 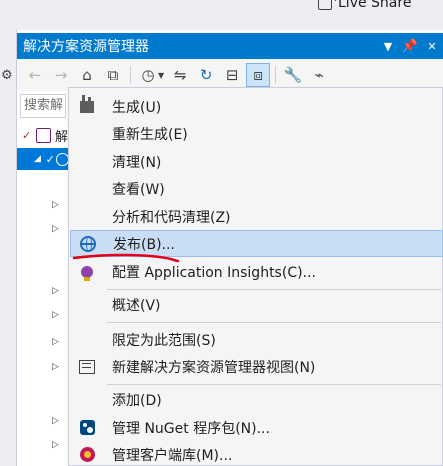 What do you see at coordinates (164, 340) in the screenshot?
I see `menu-item-label: 限定为此范围(S)` at bounding box center [164, 340].